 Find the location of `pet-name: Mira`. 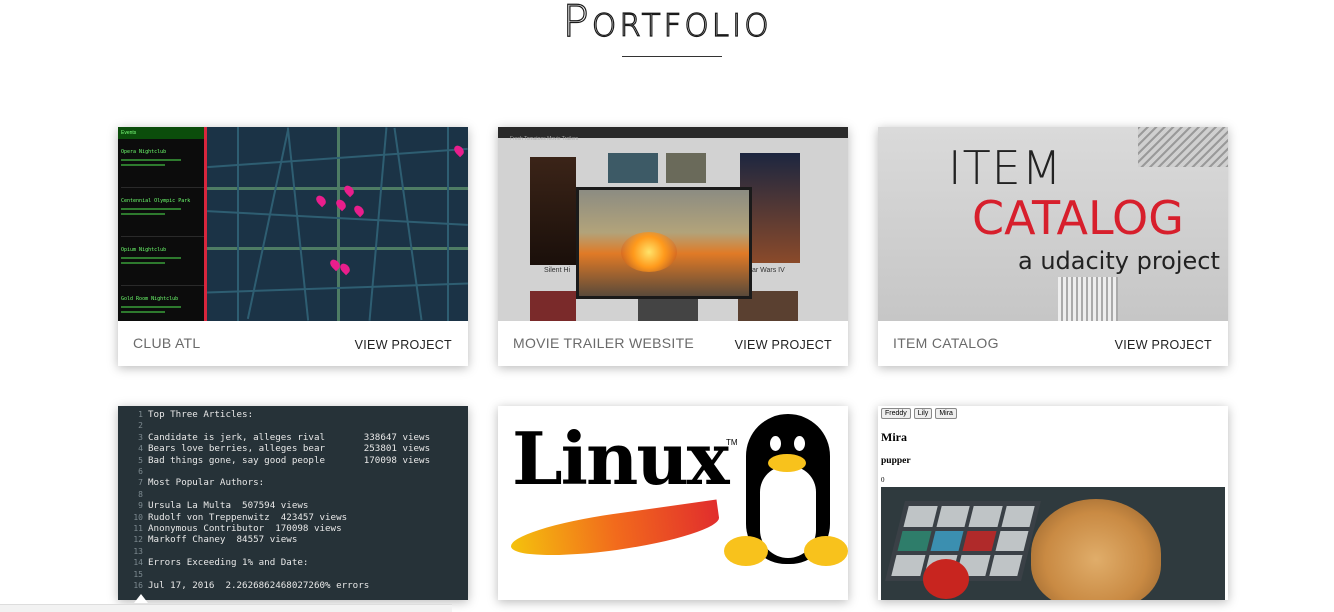

pet-name: Mira is located at coordinates (894, 437).